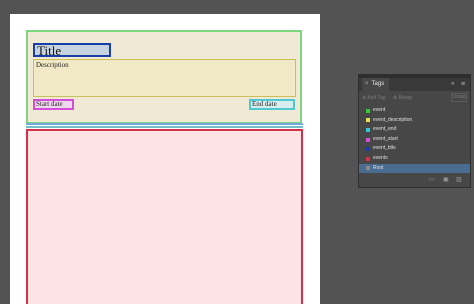 The width and height of the screenshot is (474, 304). Describe the element at coordinates (385, 138) in the screenshot. I see `tag-label: event_start` at that location.